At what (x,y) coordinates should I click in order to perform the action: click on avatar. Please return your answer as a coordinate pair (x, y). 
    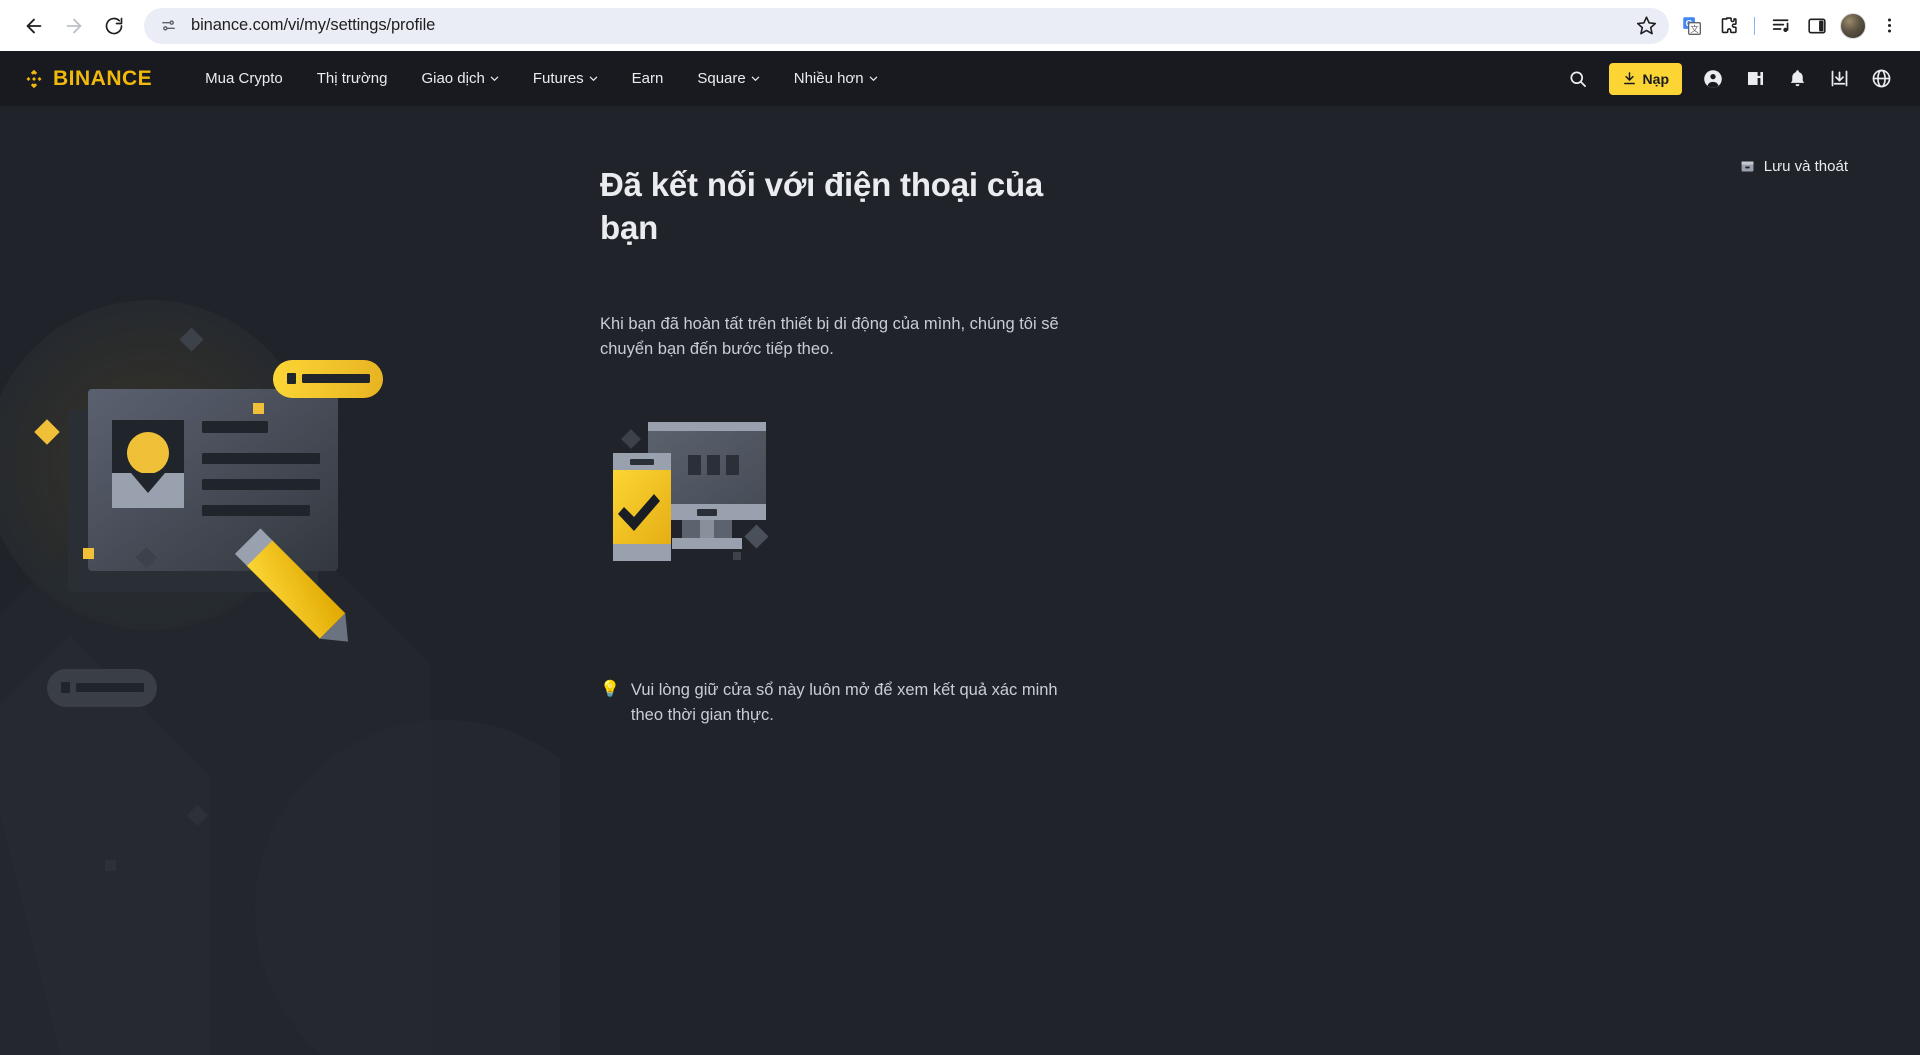
    Looking at the image, I should click on (1853, 25).